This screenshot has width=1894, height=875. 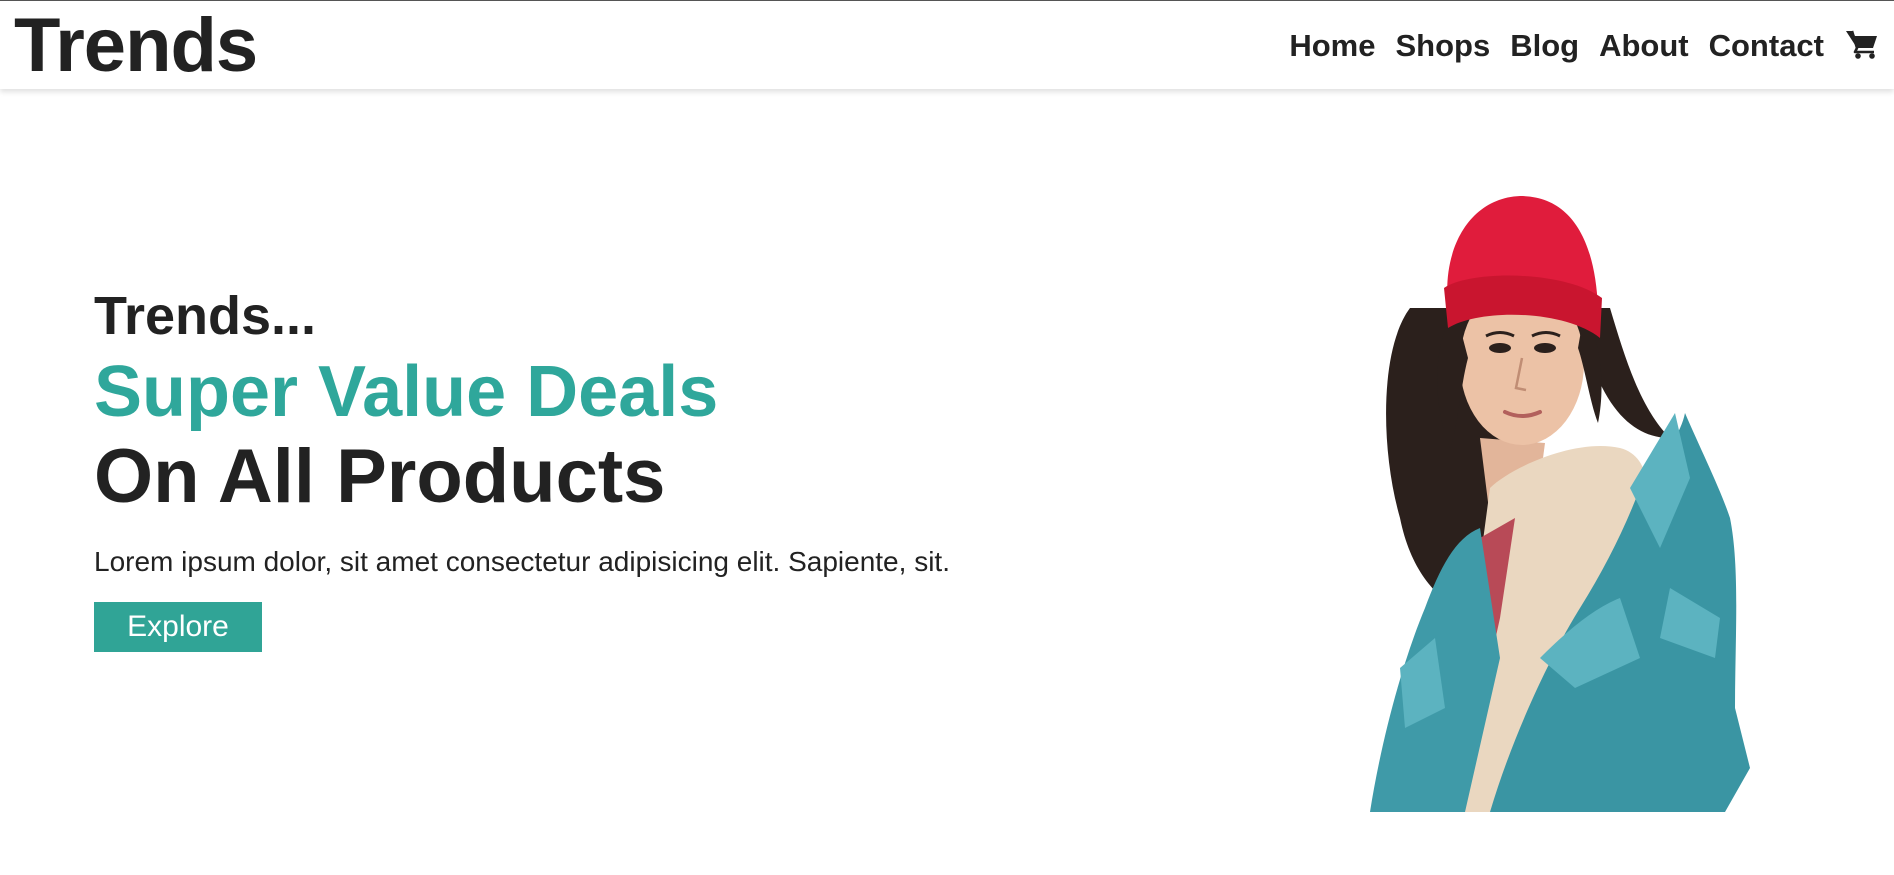 What do you see at coordinates (1766, 46) in the screenshot?
I see `nav-contact: Contact` at bounding box center [1766, 46].